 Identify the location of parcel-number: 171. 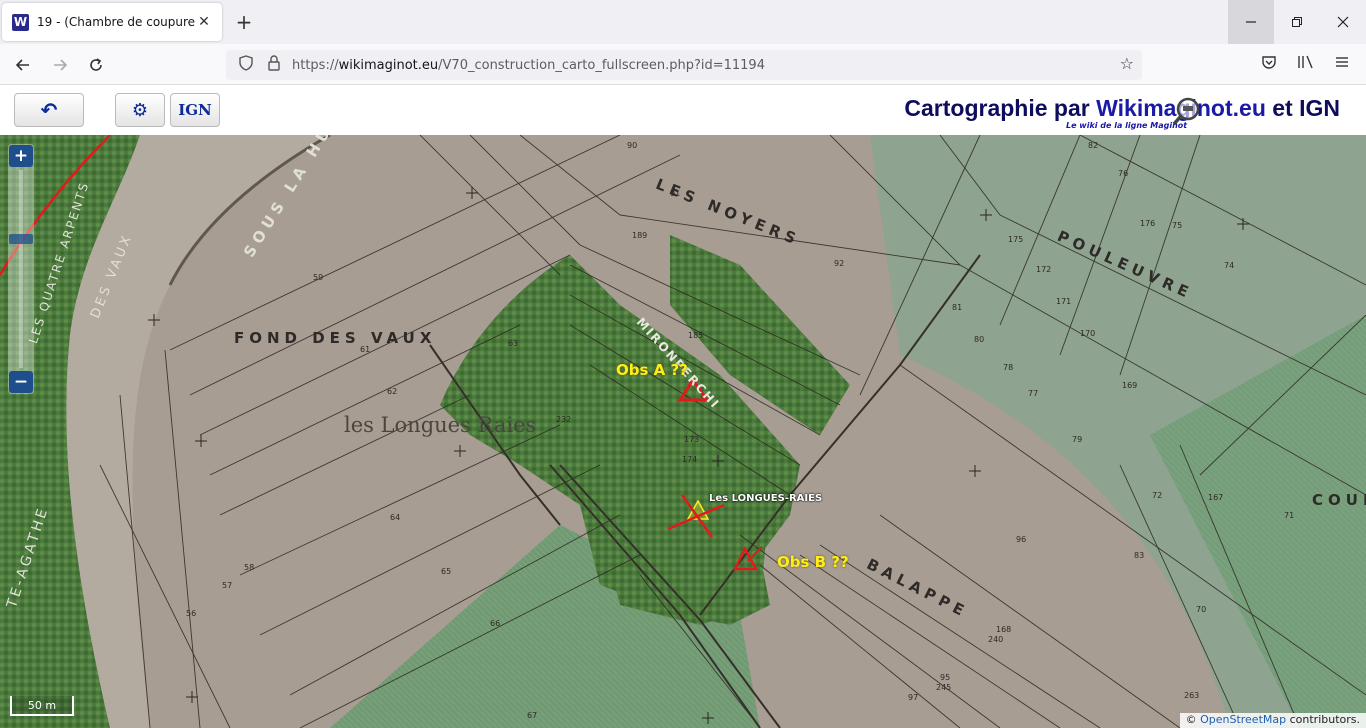
(1064, 301).